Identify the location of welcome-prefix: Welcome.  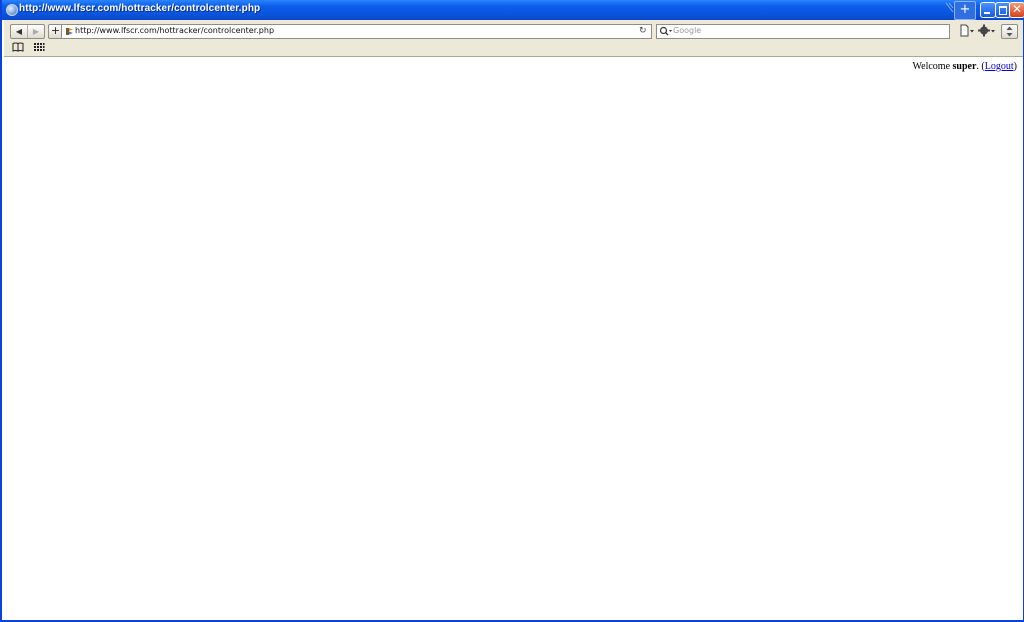
(932, 66).